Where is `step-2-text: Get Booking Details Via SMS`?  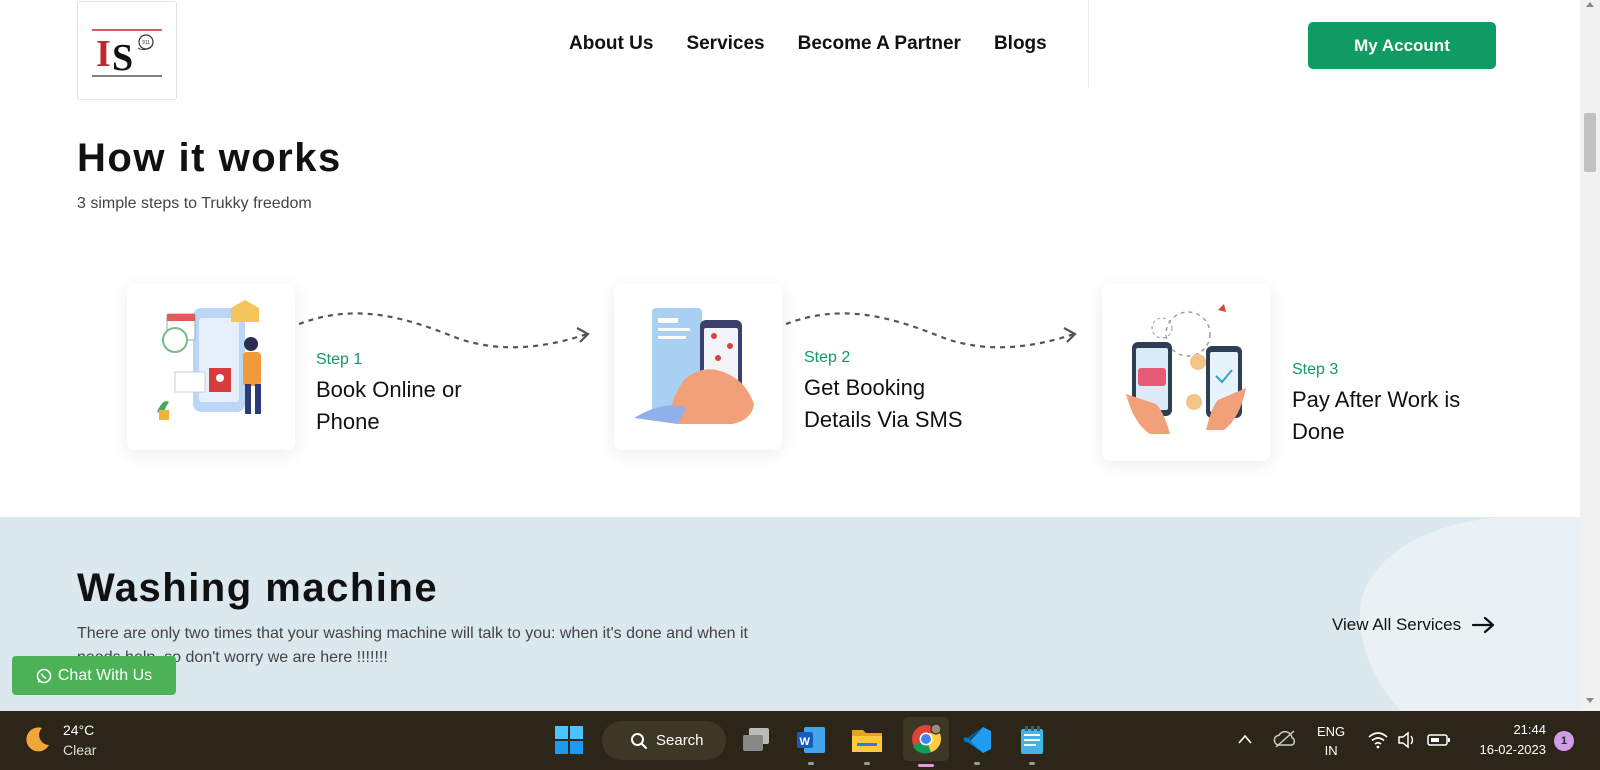
step-2-text: Get Booking Details Via SMS is located at coordinates (883, 403).